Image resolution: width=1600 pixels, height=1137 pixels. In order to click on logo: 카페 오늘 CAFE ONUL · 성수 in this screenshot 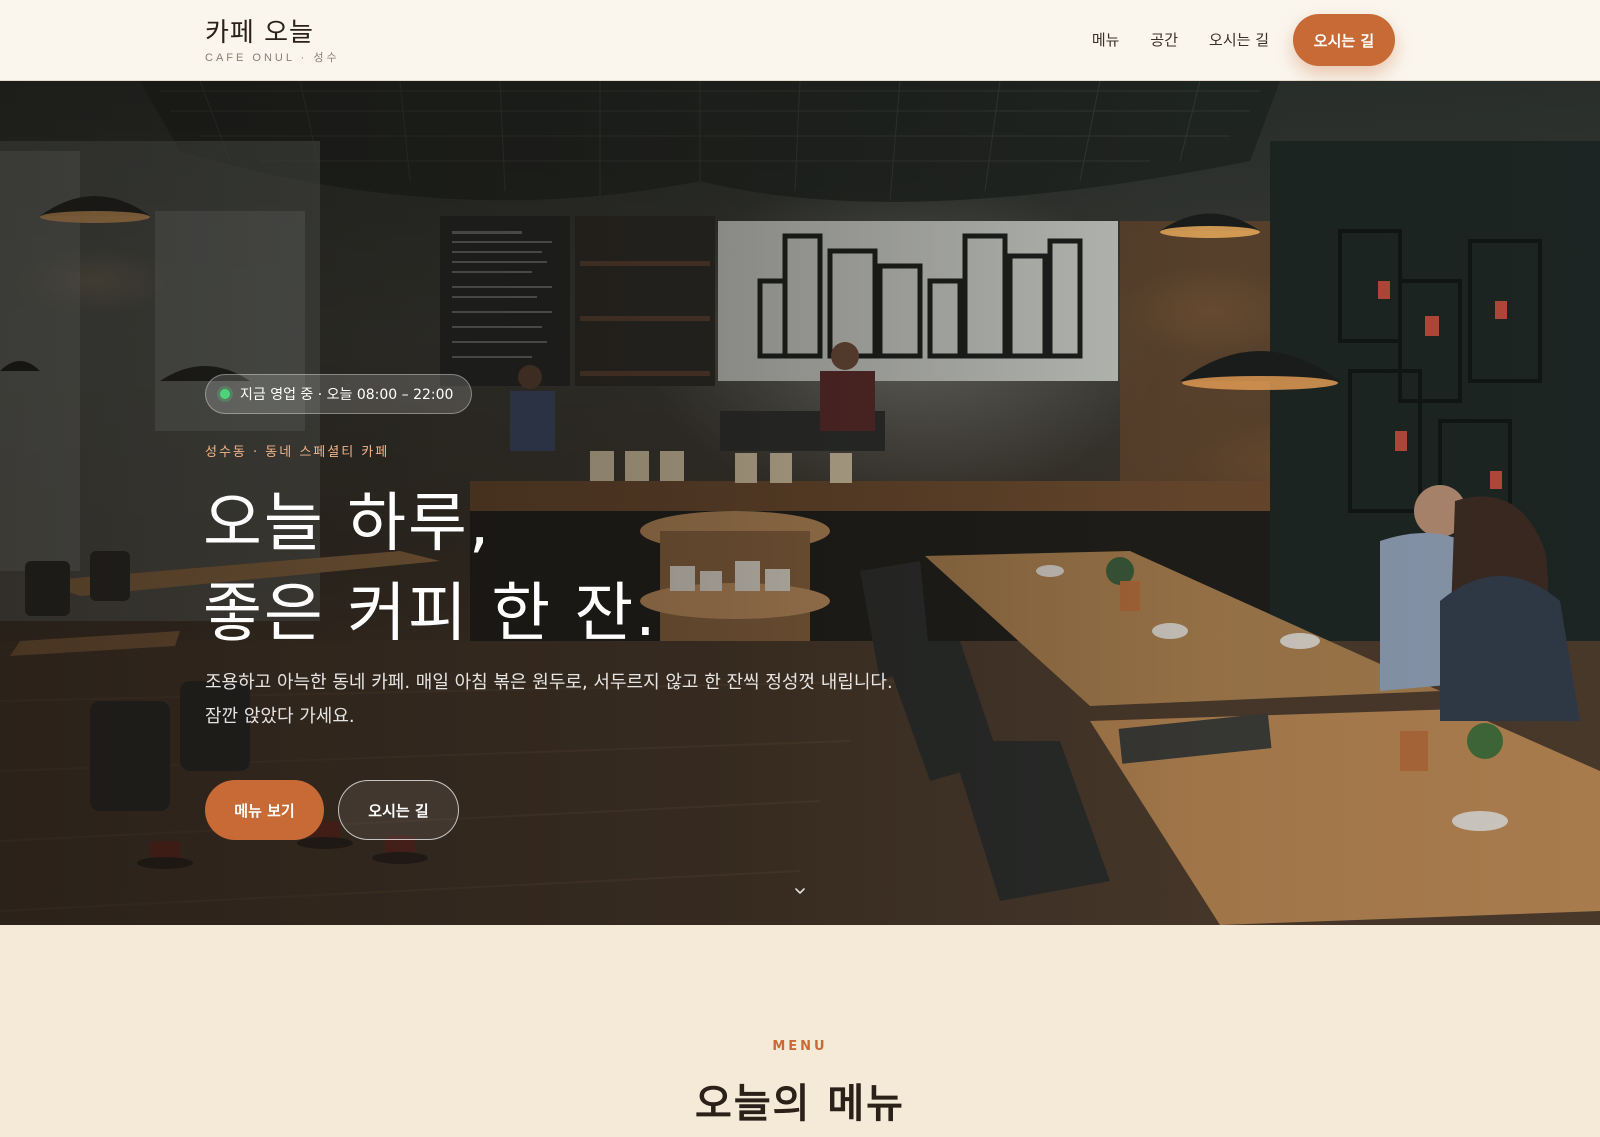, I will do `click(272, 41)`.